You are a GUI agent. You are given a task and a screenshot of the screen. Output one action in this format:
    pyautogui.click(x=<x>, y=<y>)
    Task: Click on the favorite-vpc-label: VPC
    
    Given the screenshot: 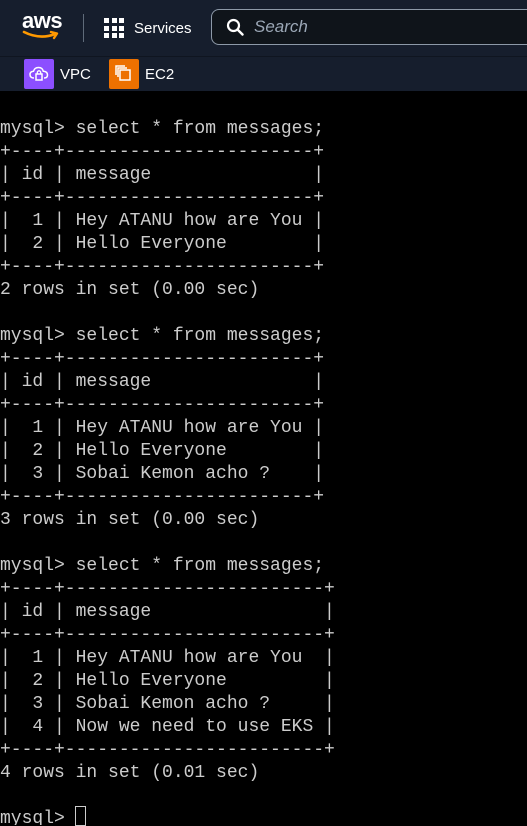 What is the action you would take?
    pyautogui.click(x=75, y=74)
    